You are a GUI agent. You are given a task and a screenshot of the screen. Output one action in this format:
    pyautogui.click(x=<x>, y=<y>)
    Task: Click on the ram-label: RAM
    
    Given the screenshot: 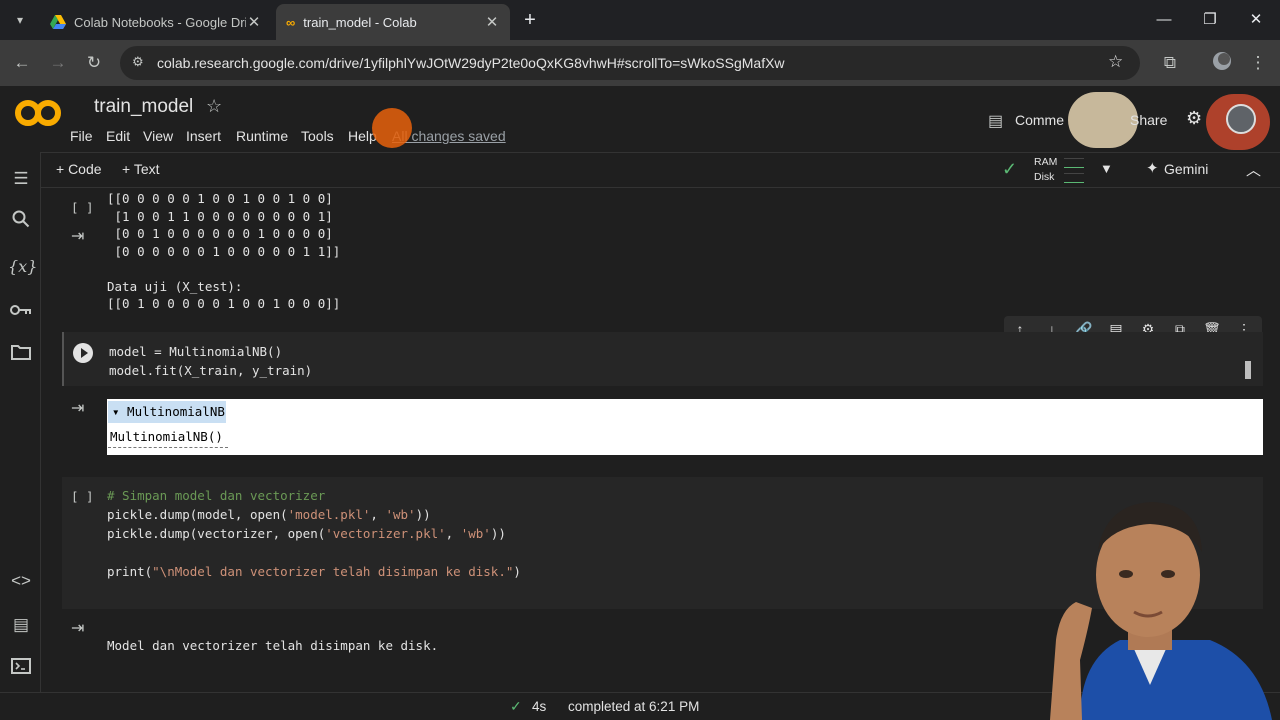 What is the action you would take?
    pyautogui.click(x=1046, y=162)
    